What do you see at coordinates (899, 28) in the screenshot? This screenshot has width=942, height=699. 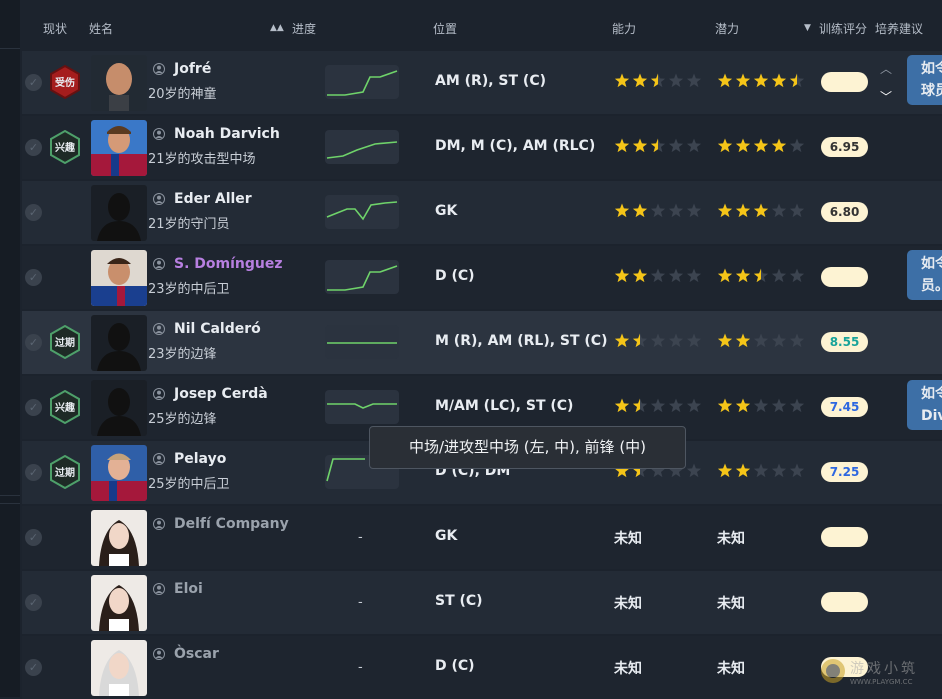 I see `header-advice: 培养建议` at bounding box center [899, 28].